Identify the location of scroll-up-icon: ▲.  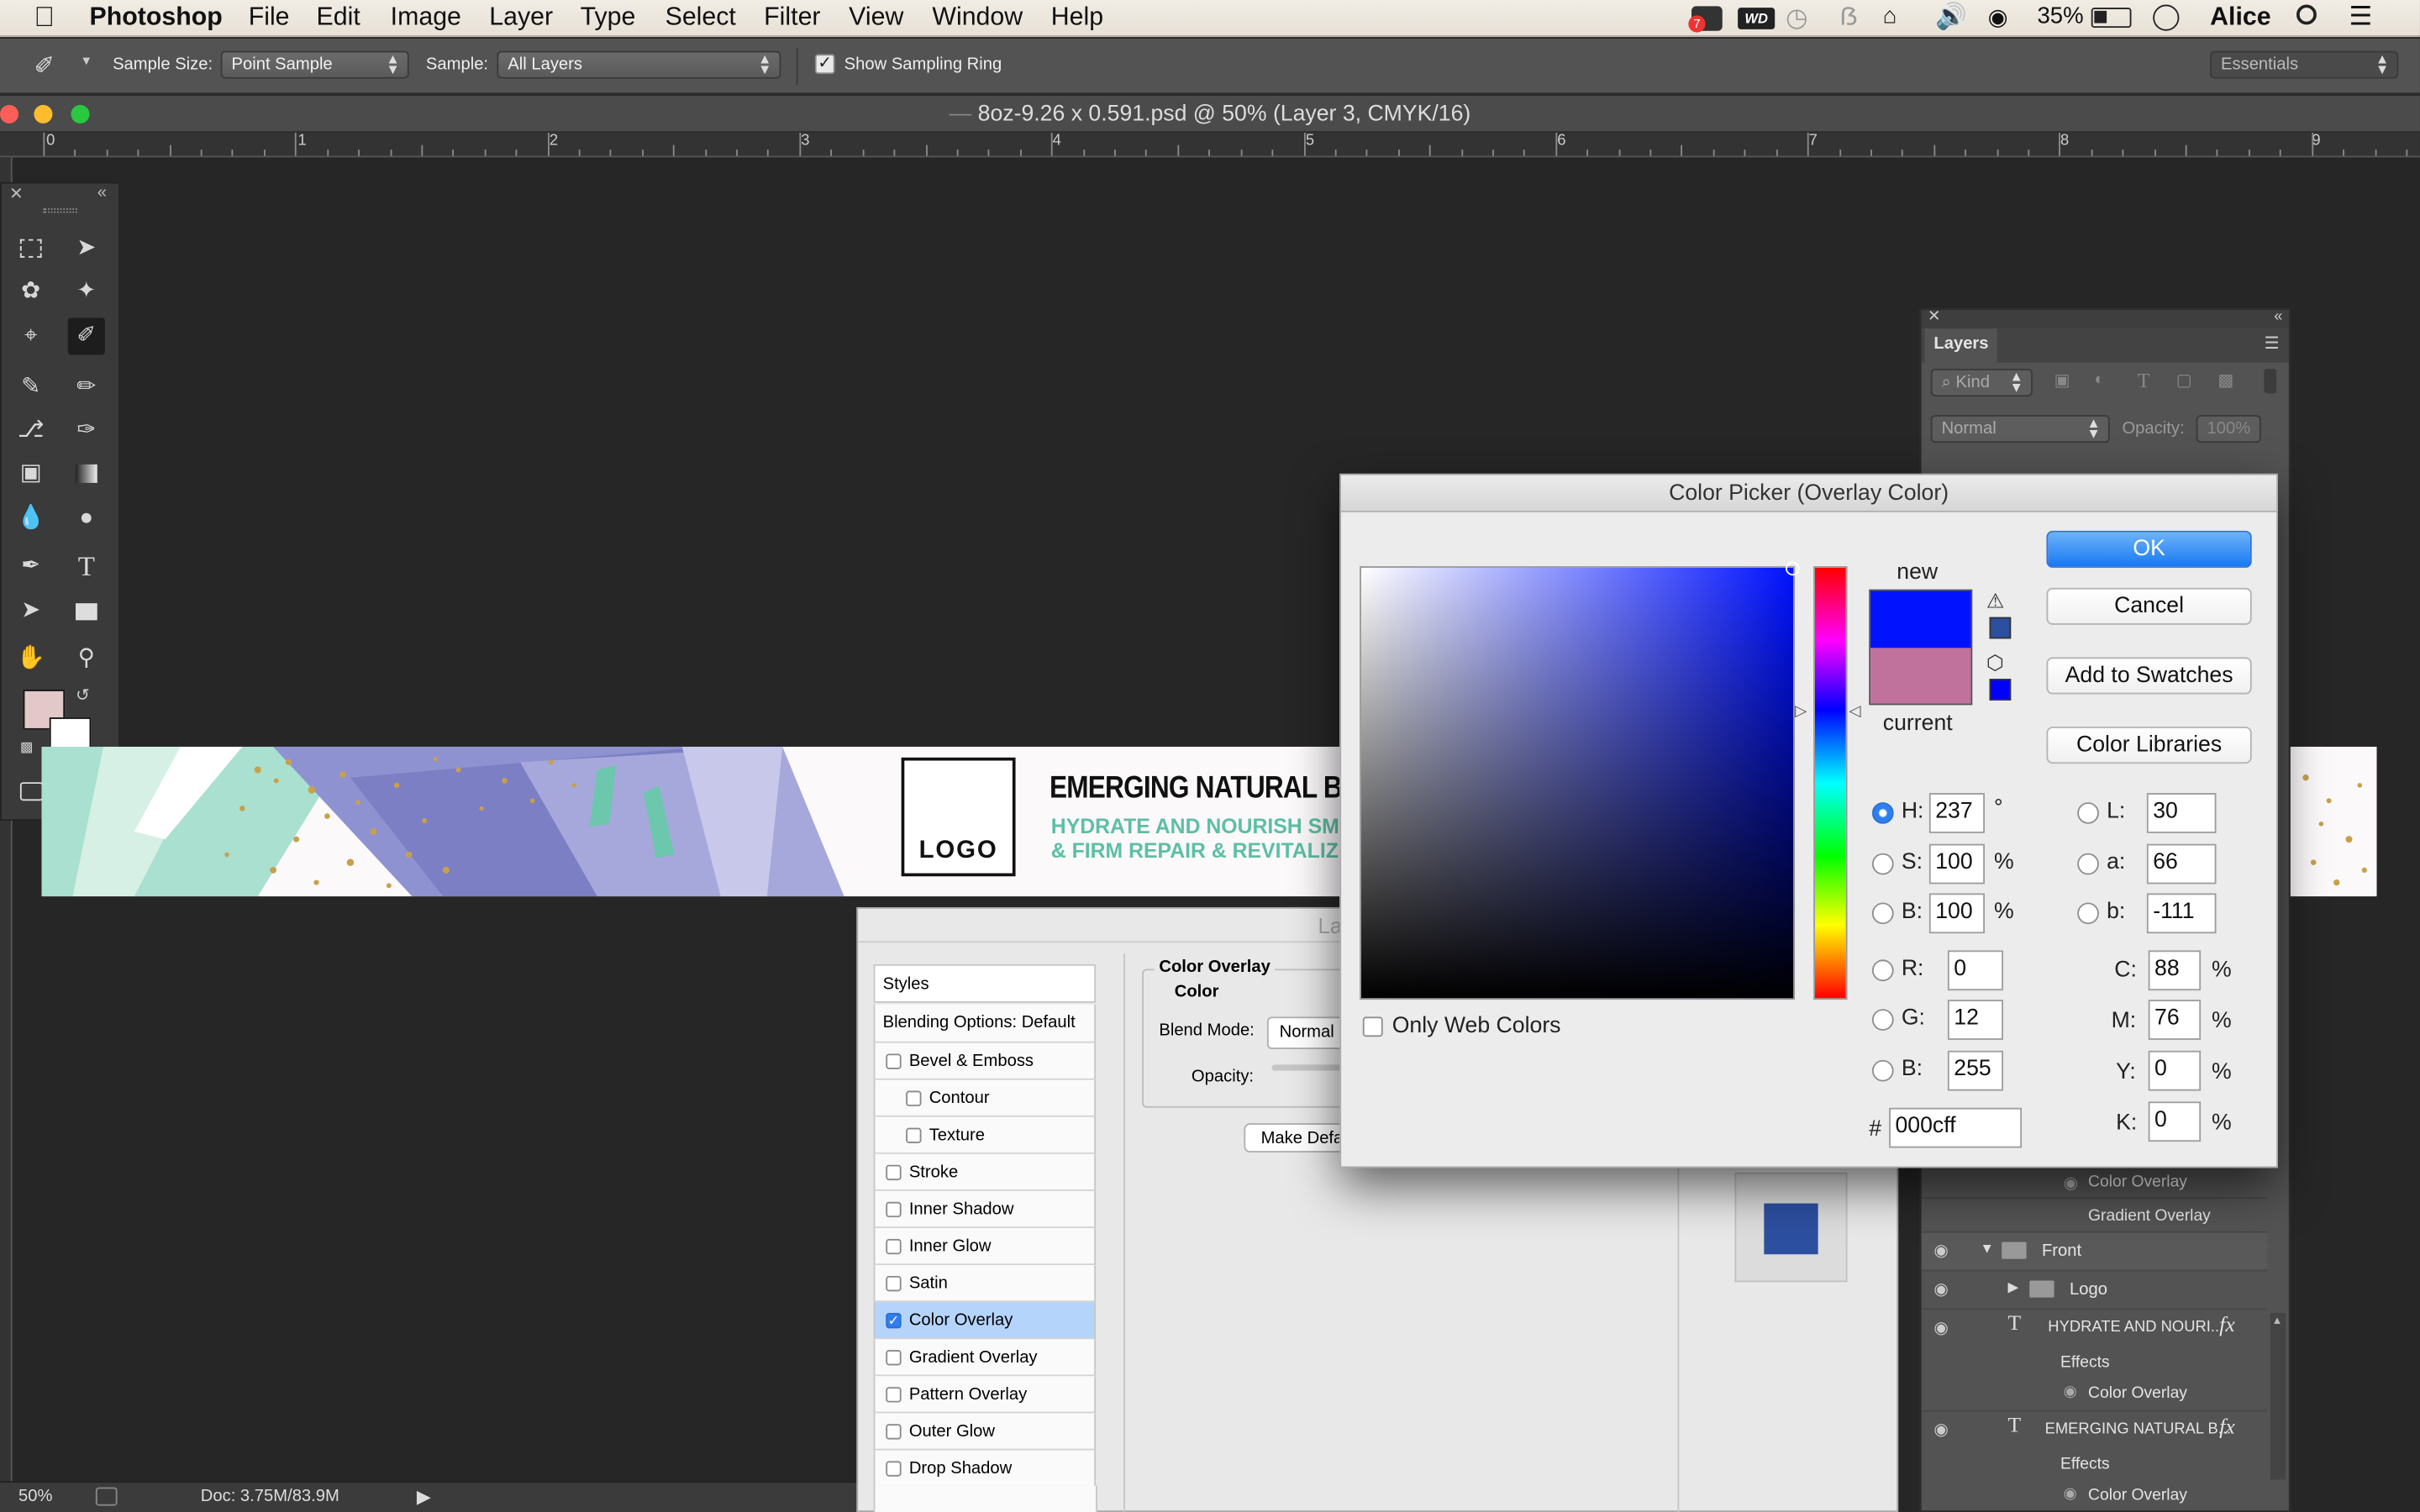
(2277, 1321).